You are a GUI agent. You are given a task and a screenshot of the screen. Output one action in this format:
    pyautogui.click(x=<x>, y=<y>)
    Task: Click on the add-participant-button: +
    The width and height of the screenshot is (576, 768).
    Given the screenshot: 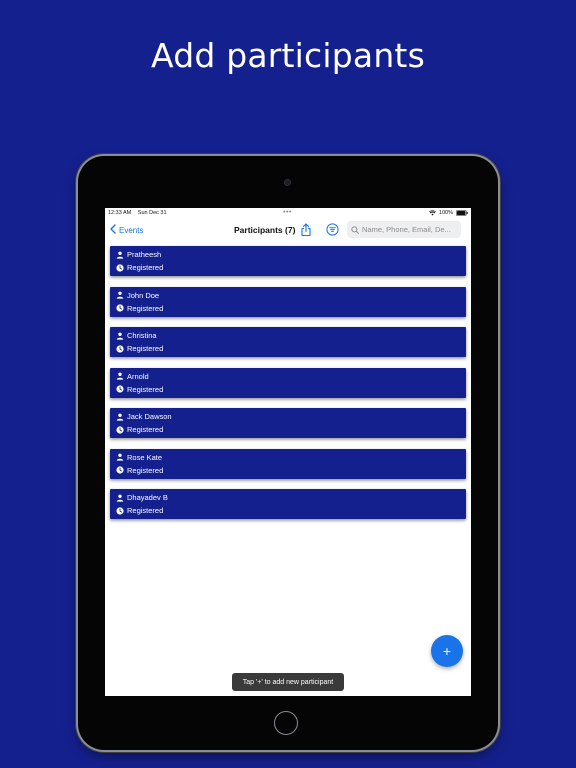 What is the action you would take?
    pyautogui.click(x=447, y=651)
    